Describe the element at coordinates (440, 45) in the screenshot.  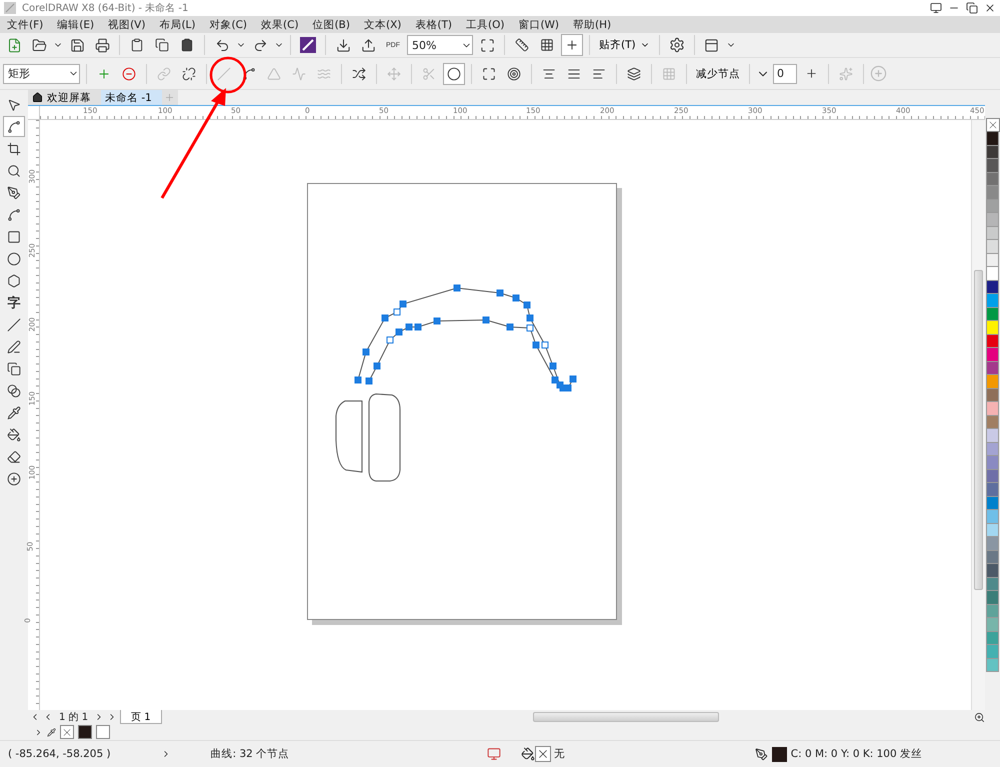
I see `zoom-dropdown: 50%` at that location.